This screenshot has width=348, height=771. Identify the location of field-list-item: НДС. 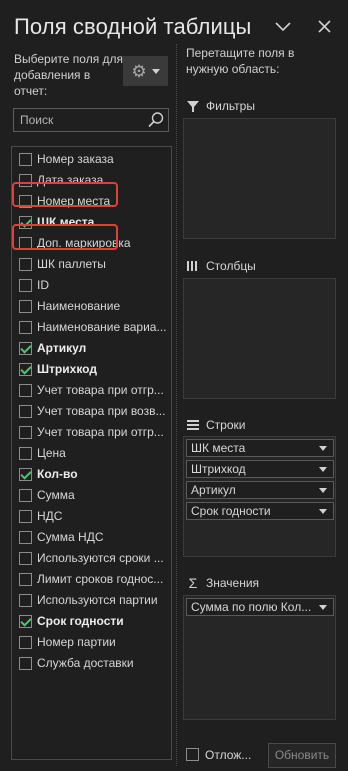
(91, 516).